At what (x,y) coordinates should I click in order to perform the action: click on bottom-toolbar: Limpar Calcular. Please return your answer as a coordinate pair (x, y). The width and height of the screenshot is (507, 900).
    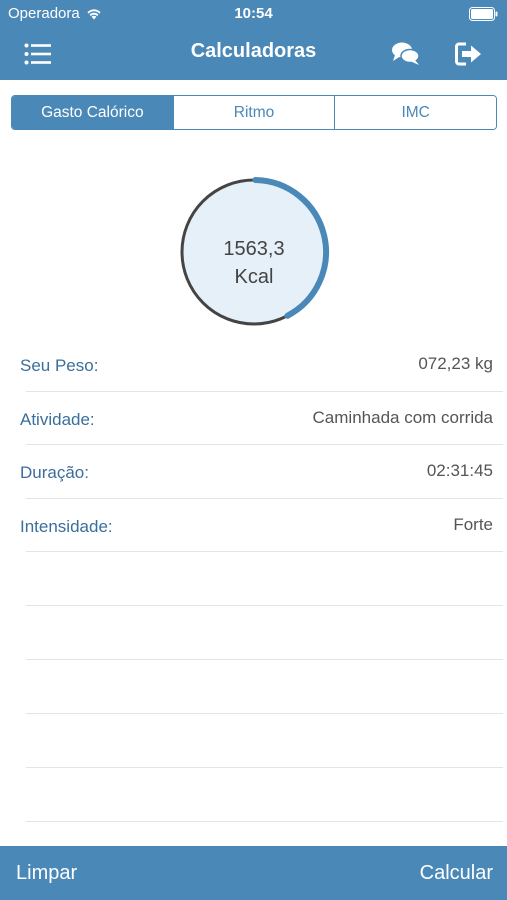
    Looking at the image, I should click on (253, 873).